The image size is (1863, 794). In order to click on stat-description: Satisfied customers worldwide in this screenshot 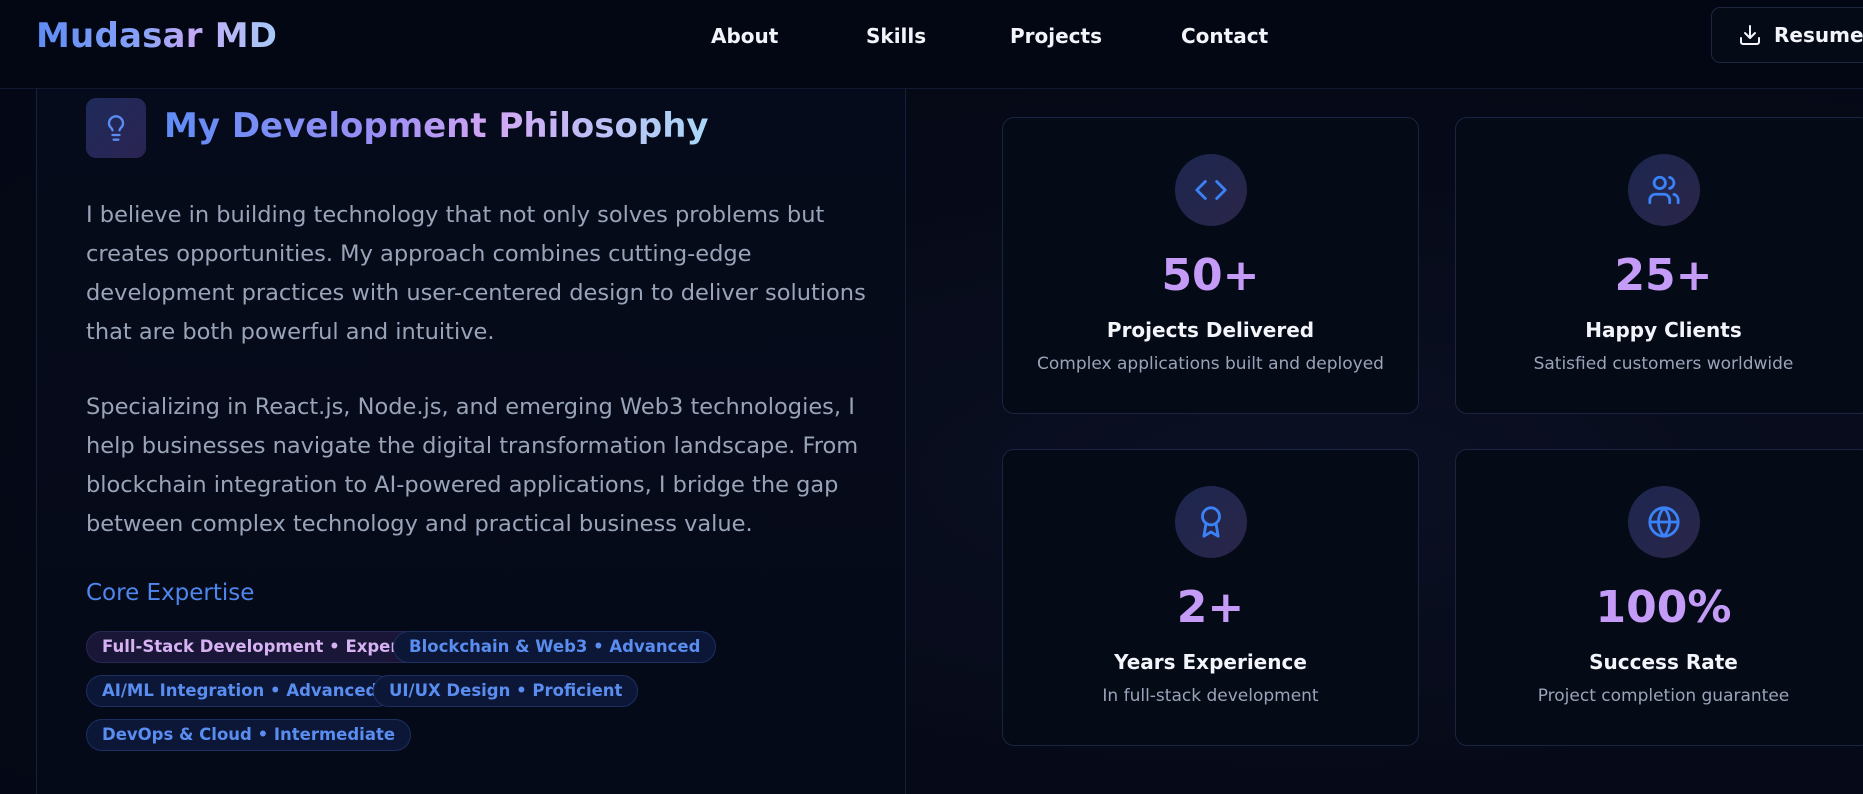, I will do `click(1663, 364)`.